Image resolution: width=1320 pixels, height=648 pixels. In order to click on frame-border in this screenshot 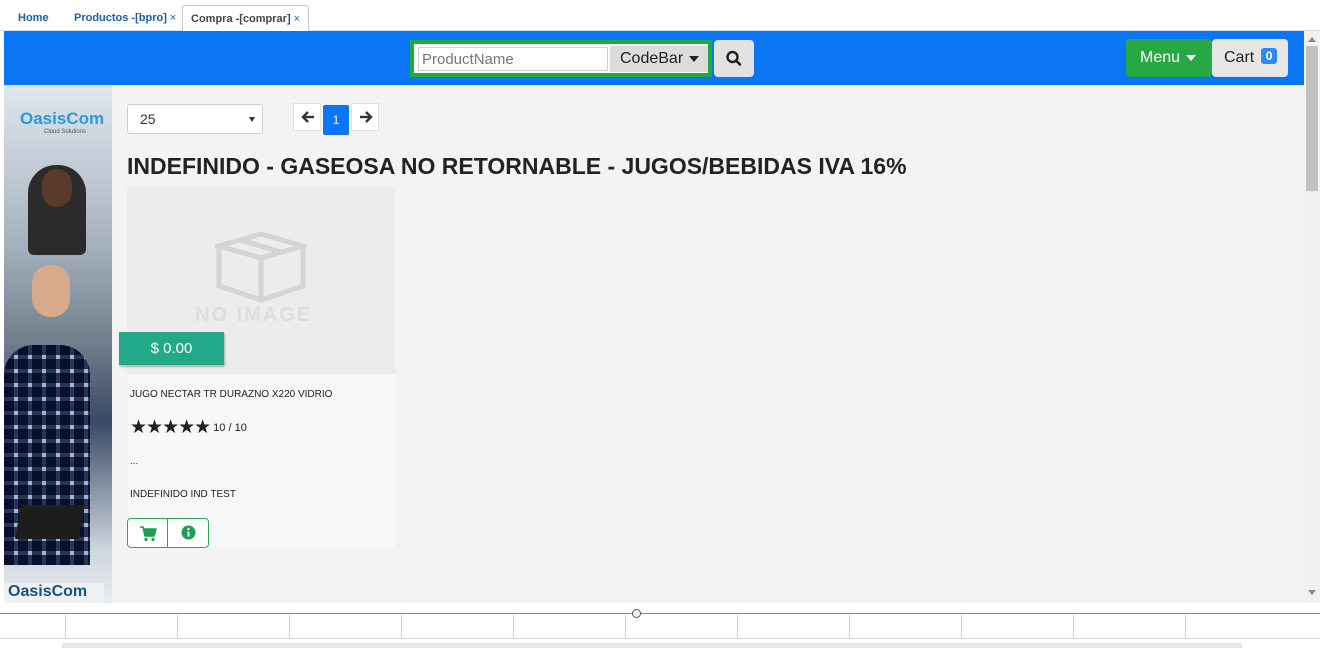, I will do `click(660, 613)`.